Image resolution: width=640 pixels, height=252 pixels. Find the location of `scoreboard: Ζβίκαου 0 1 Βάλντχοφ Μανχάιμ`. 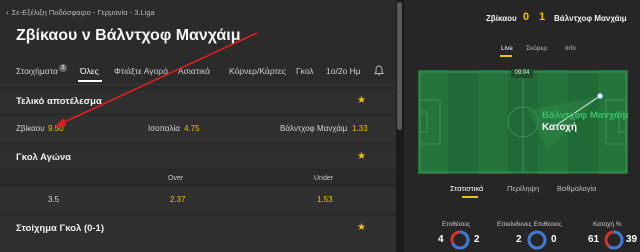

scoreboard: Ζβίκαου 0 1 Βάλντχοφ Μανχάιμ is located at coordinates (522, 19).